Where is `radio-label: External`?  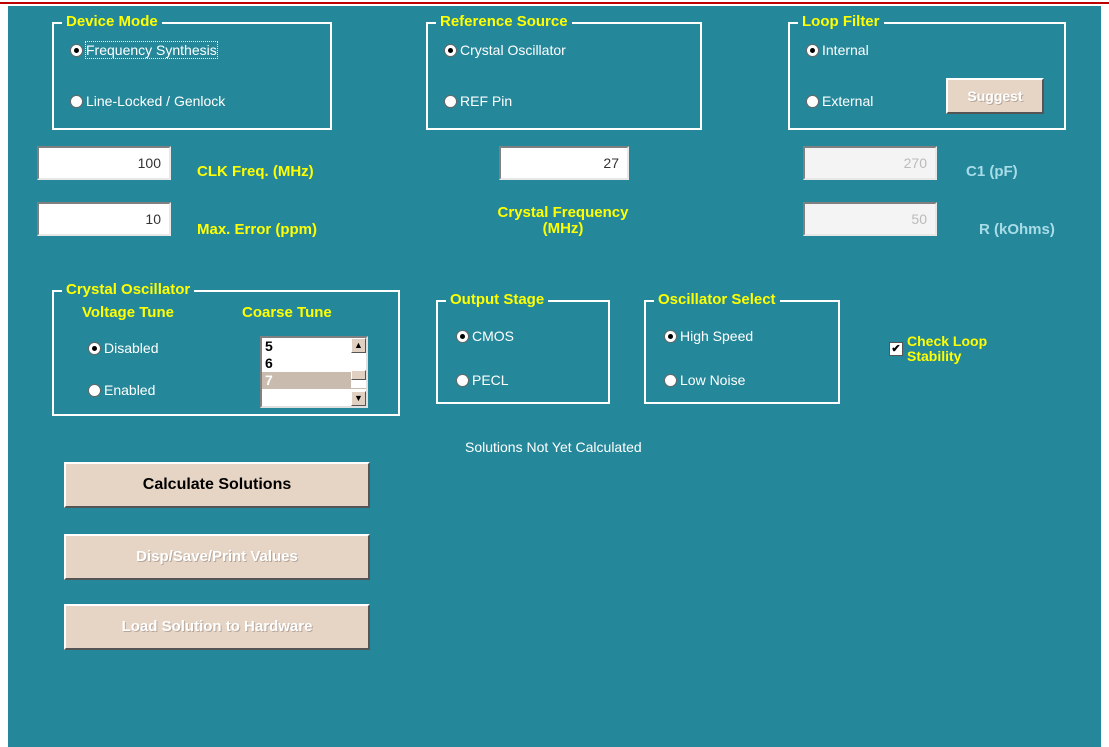
radio-label: External is located at coordinates (848, 101).